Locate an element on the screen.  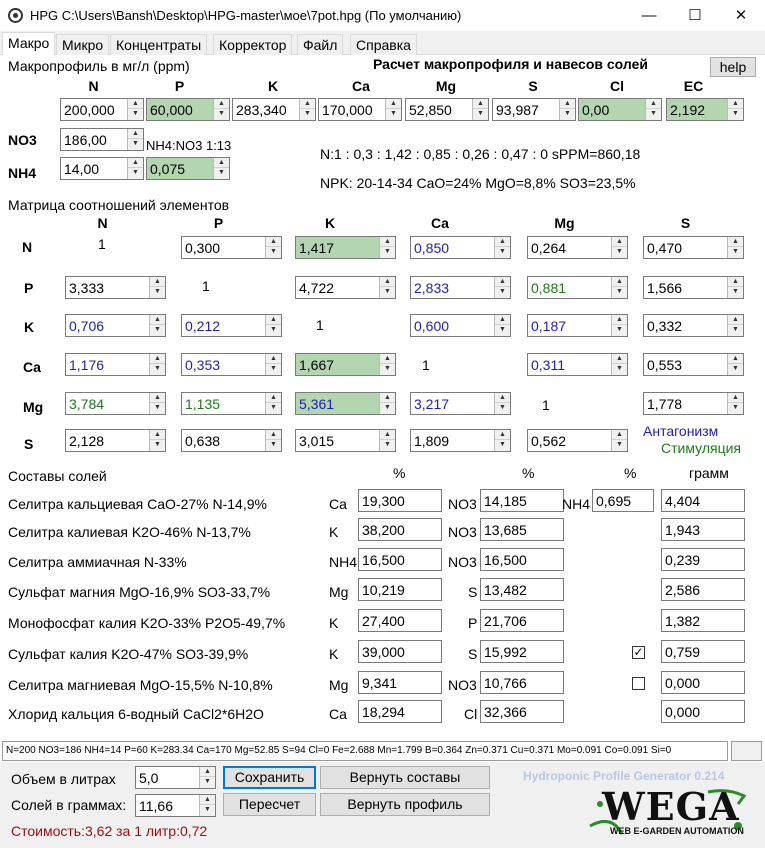
close-button: ✕ is located at coordinates (741, 15).